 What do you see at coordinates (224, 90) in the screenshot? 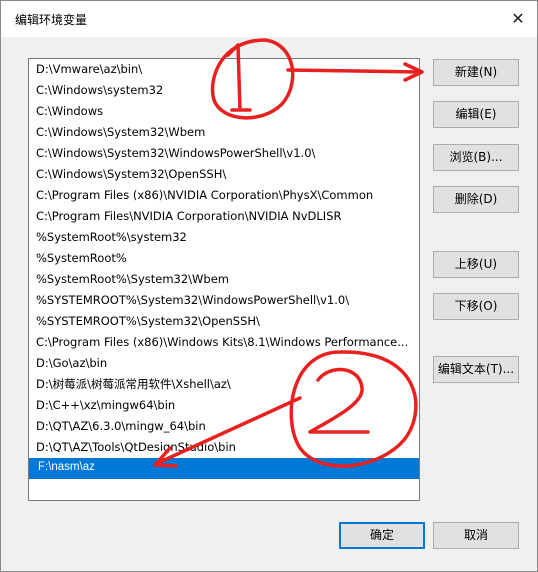
I see `list-item: C:\Windows\system32` at bounding box center [224, 90].